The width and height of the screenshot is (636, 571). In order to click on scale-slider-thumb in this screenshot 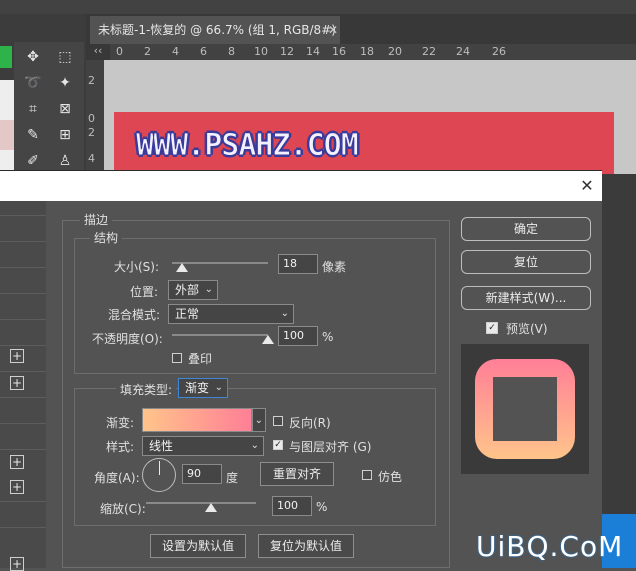, I will do `click(211, 507)`.